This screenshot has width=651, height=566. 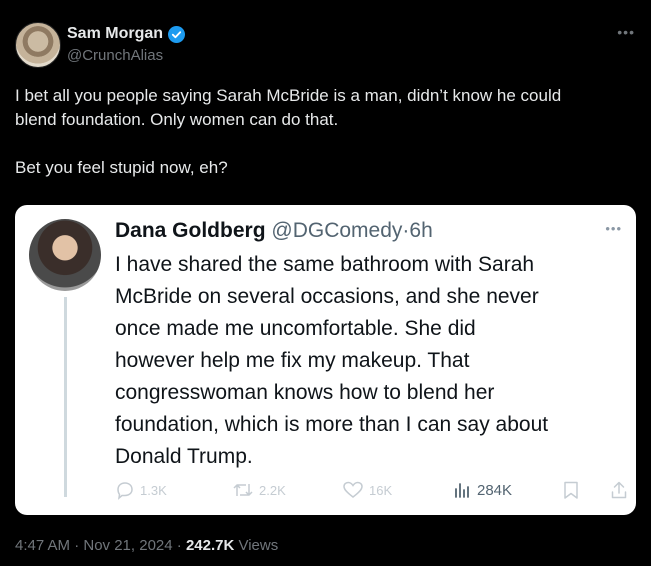 I want to click on reply-action: 1.3K, so click(x=141, y=490).